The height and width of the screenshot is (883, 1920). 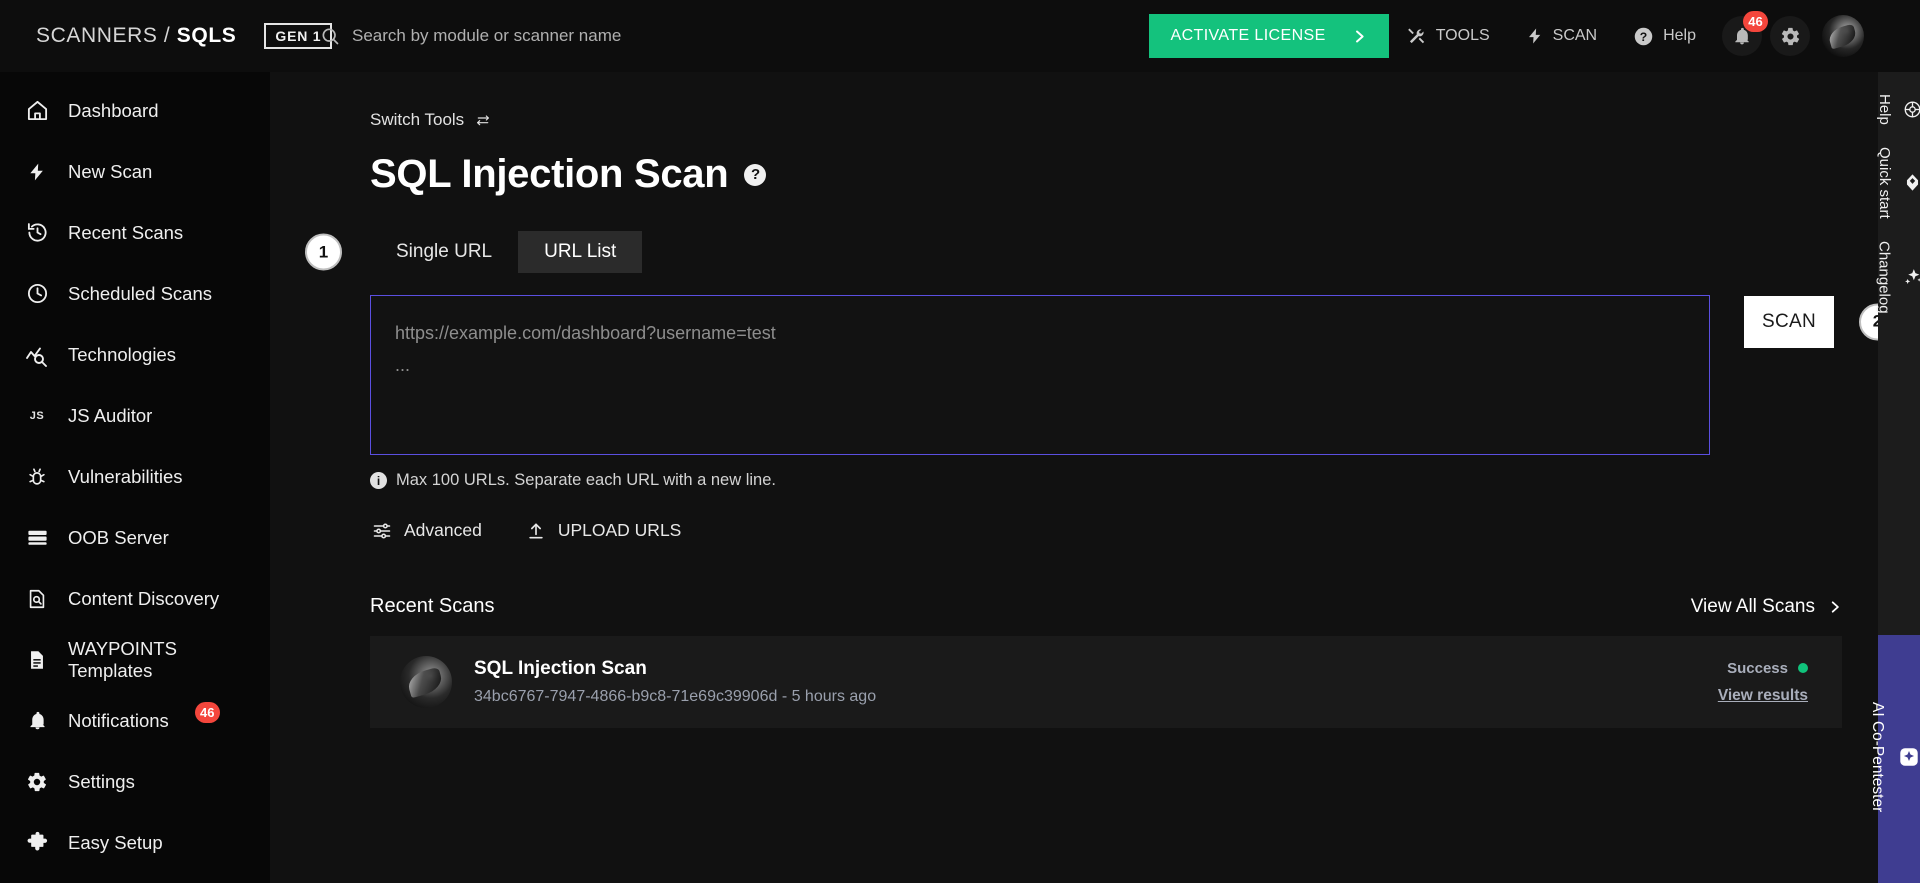 I want to click on activate-license-label: ACTIVATE LICENSE, so click(x=1248, y=35).